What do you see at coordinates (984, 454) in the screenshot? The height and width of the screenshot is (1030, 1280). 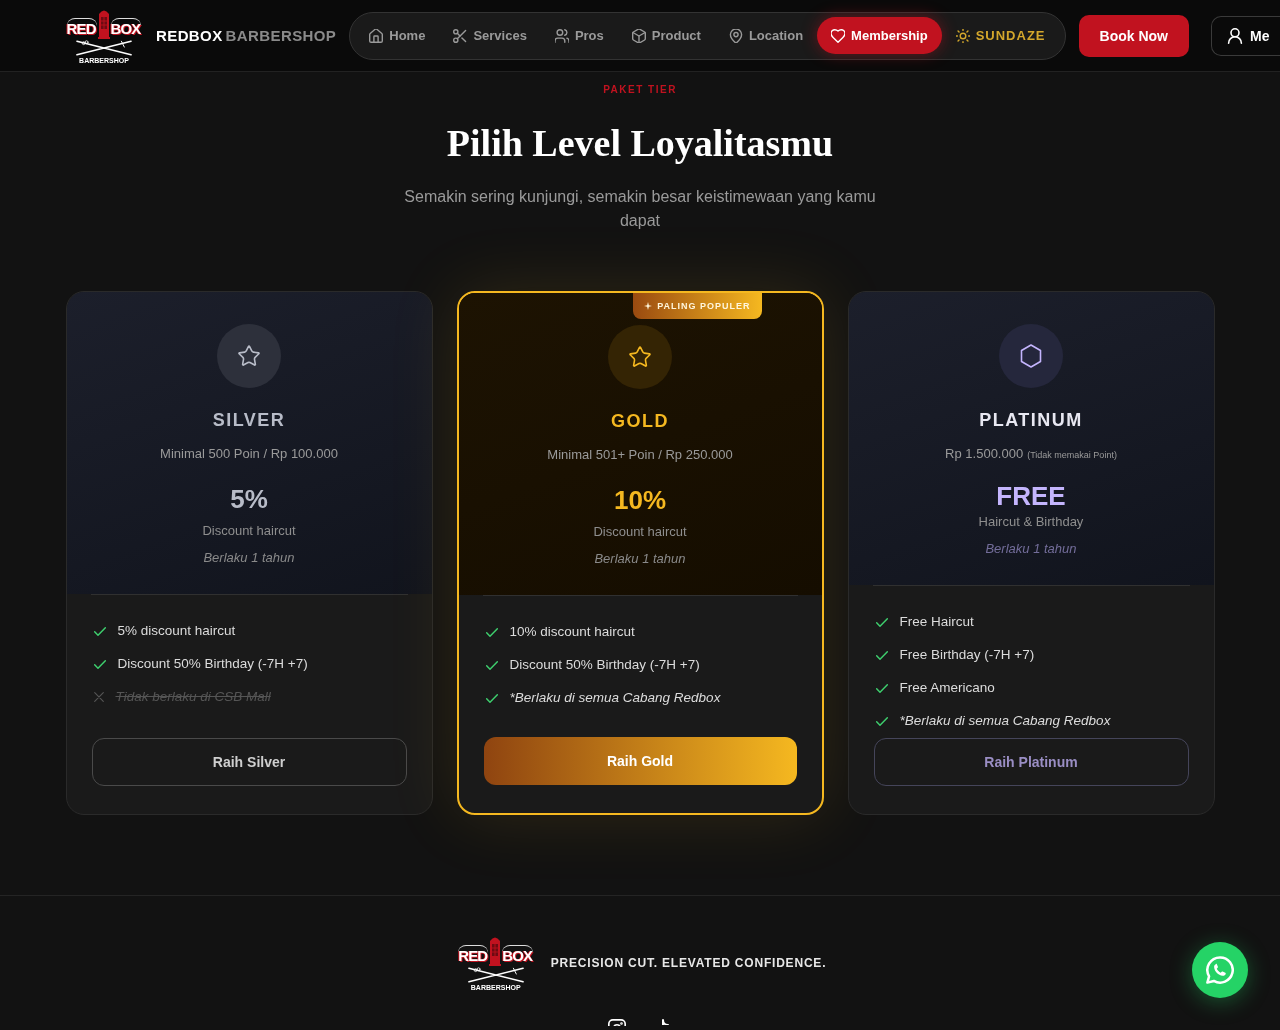 I see `tier-requirement: Rp 1.500.000` at bounding box center [984, 454].